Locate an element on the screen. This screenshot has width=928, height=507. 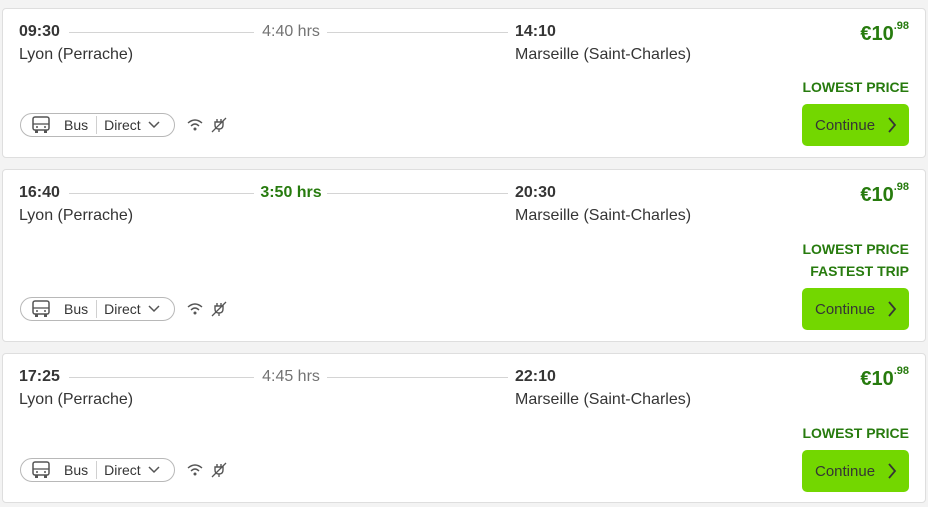
departure-time: 17:25 is located at coordinates (39, 376).